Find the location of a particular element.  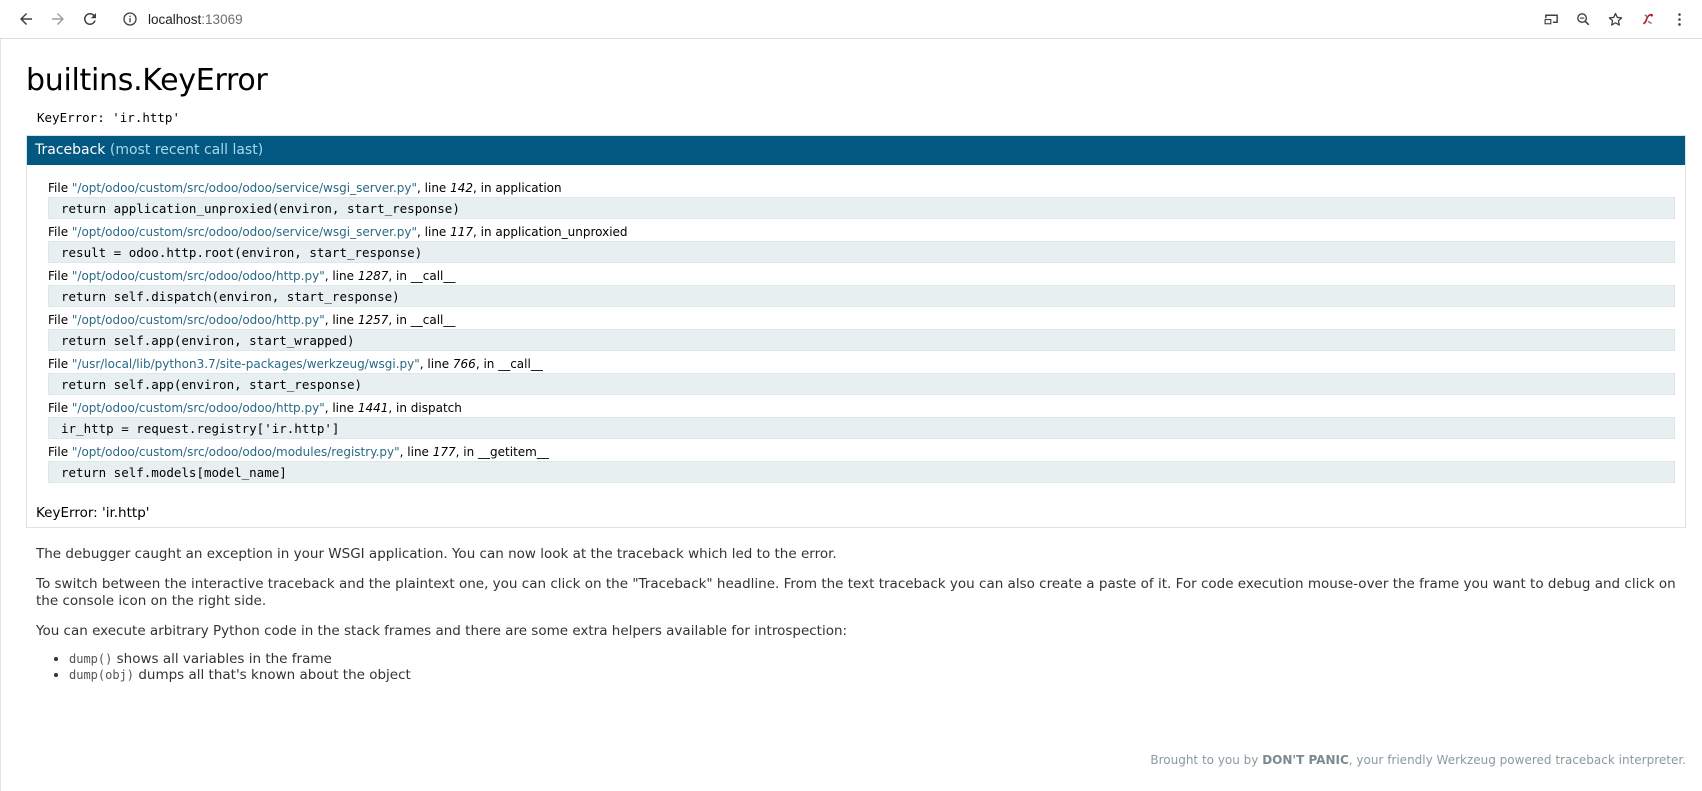

forward-button is located at coordinates (58, 19).